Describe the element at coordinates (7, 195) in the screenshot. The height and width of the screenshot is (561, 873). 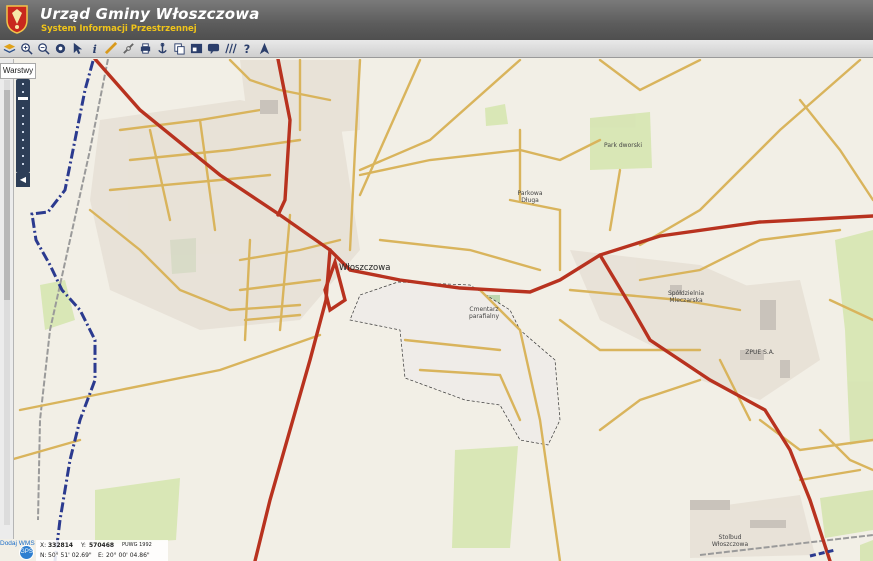
I see `panel-scrollbar-thumb` at that location.